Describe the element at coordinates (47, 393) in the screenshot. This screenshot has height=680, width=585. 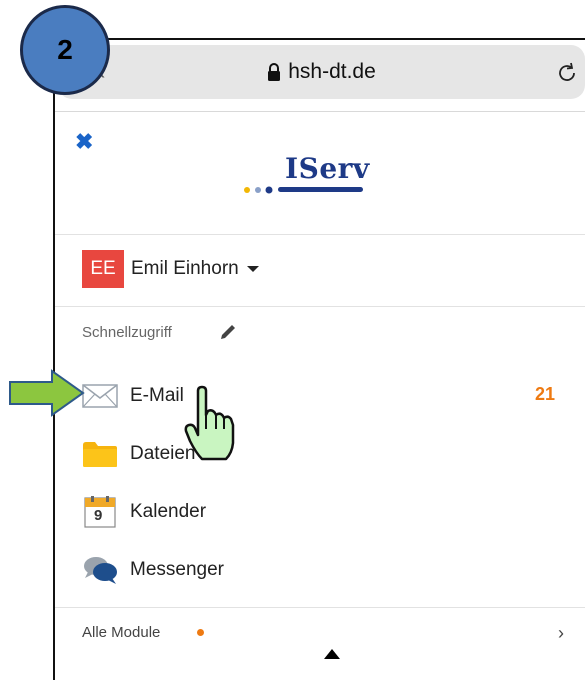
I see `pointer-arrow-icon` at that location.